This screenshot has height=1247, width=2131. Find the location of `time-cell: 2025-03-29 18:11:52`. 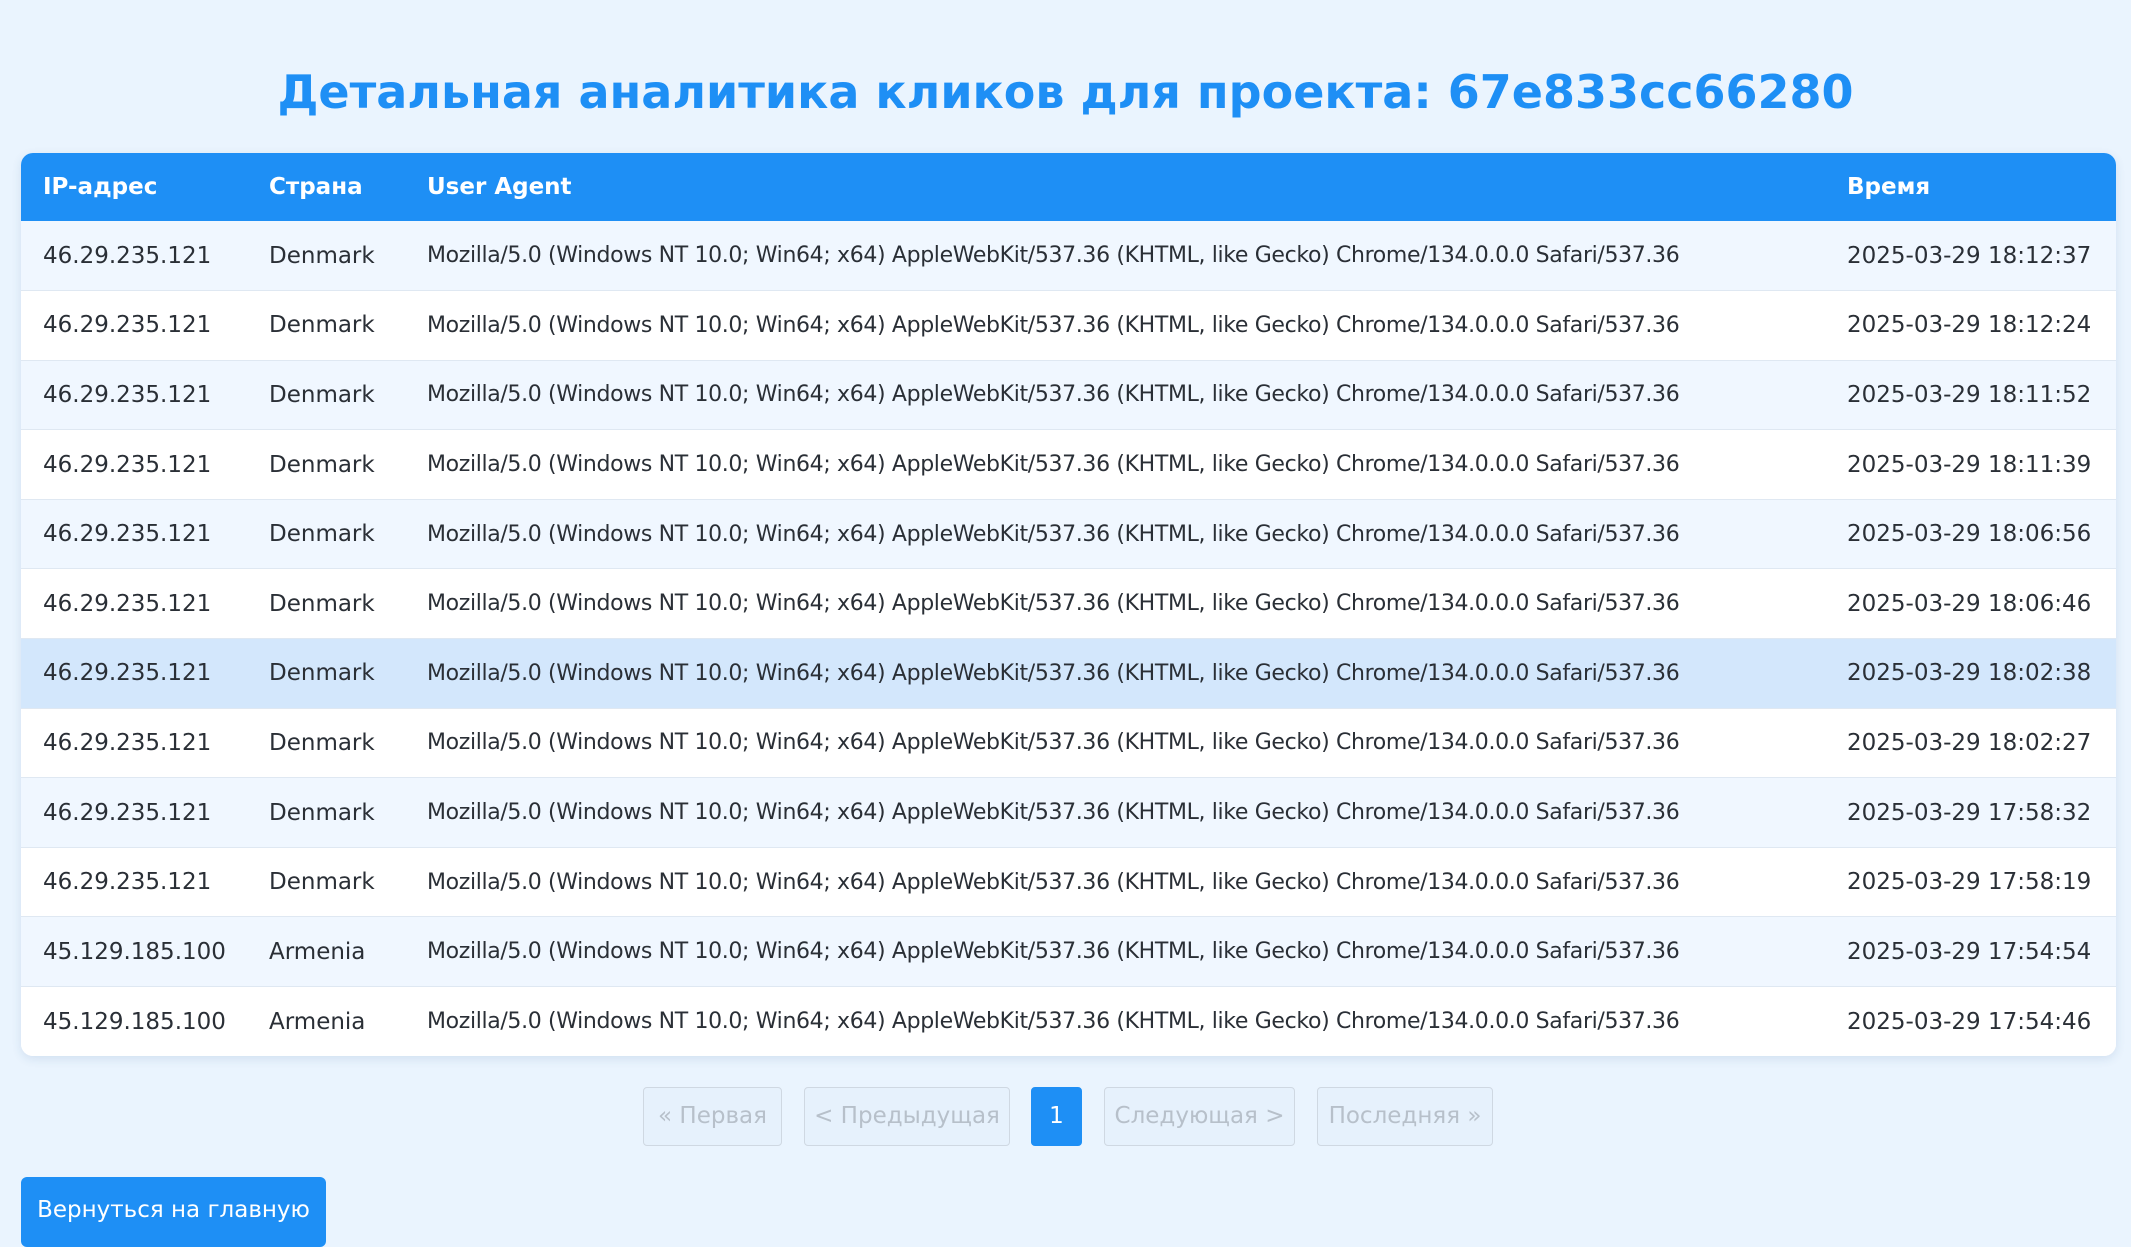

time-cell: 2025-03-29 18:11:52 is located at coordinates (1969, 394).